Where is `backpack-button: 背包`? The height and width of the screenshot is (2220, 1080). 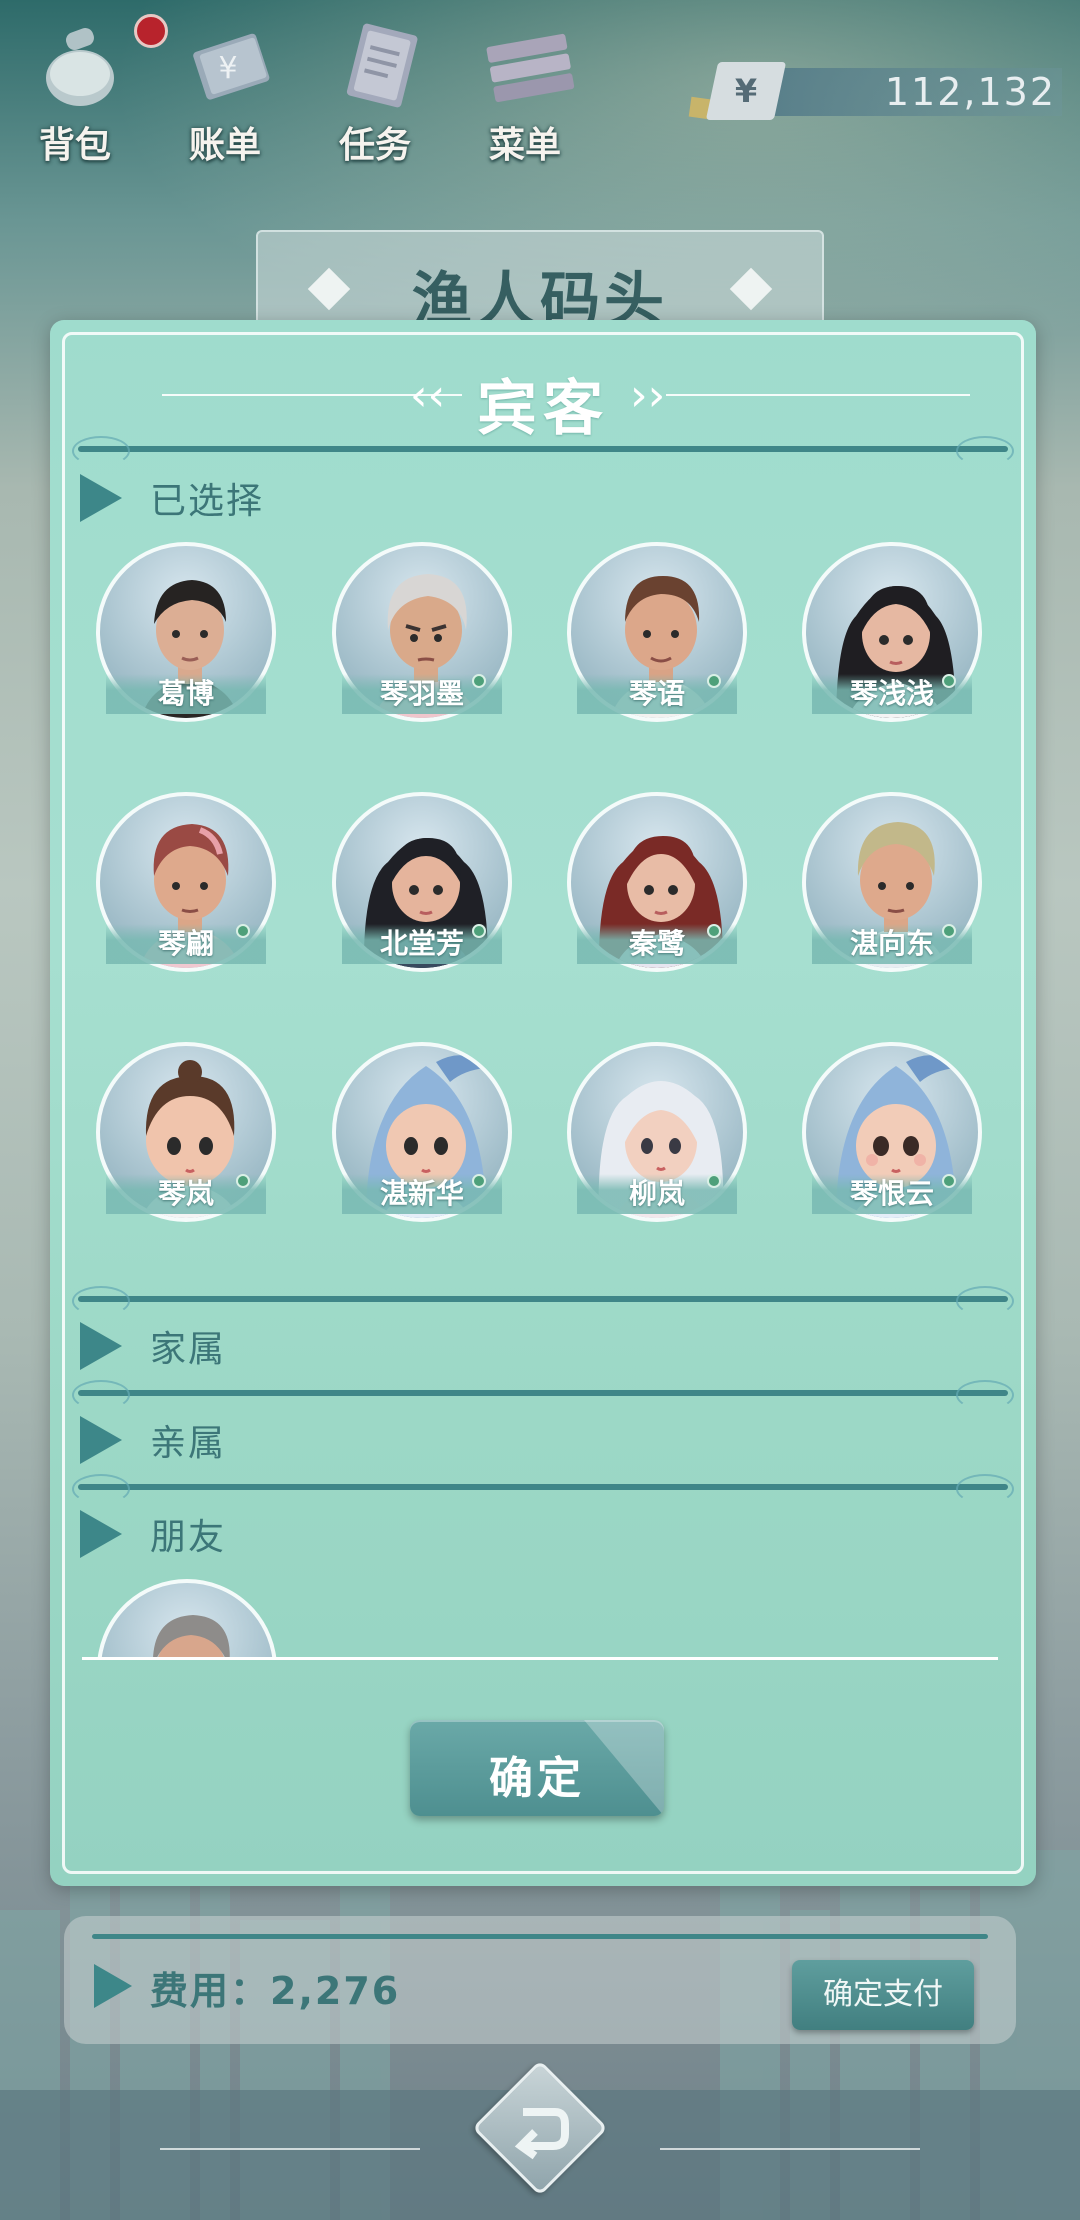
backpack-button: 背包 is located at coordinates (75, 92).